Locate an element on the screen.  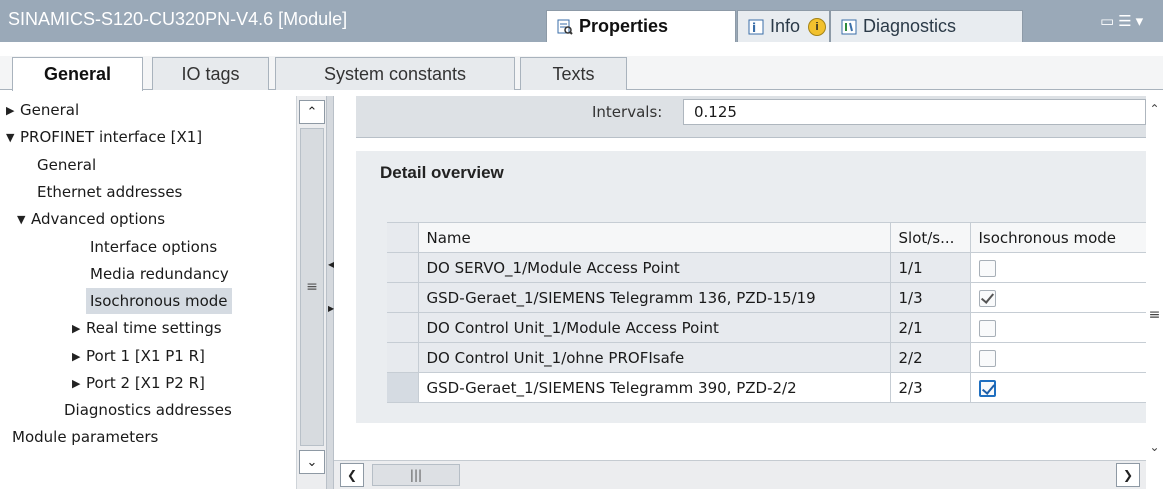
tree-item-media-redundancy: Media redundancy is located at coordinates (148, 274).